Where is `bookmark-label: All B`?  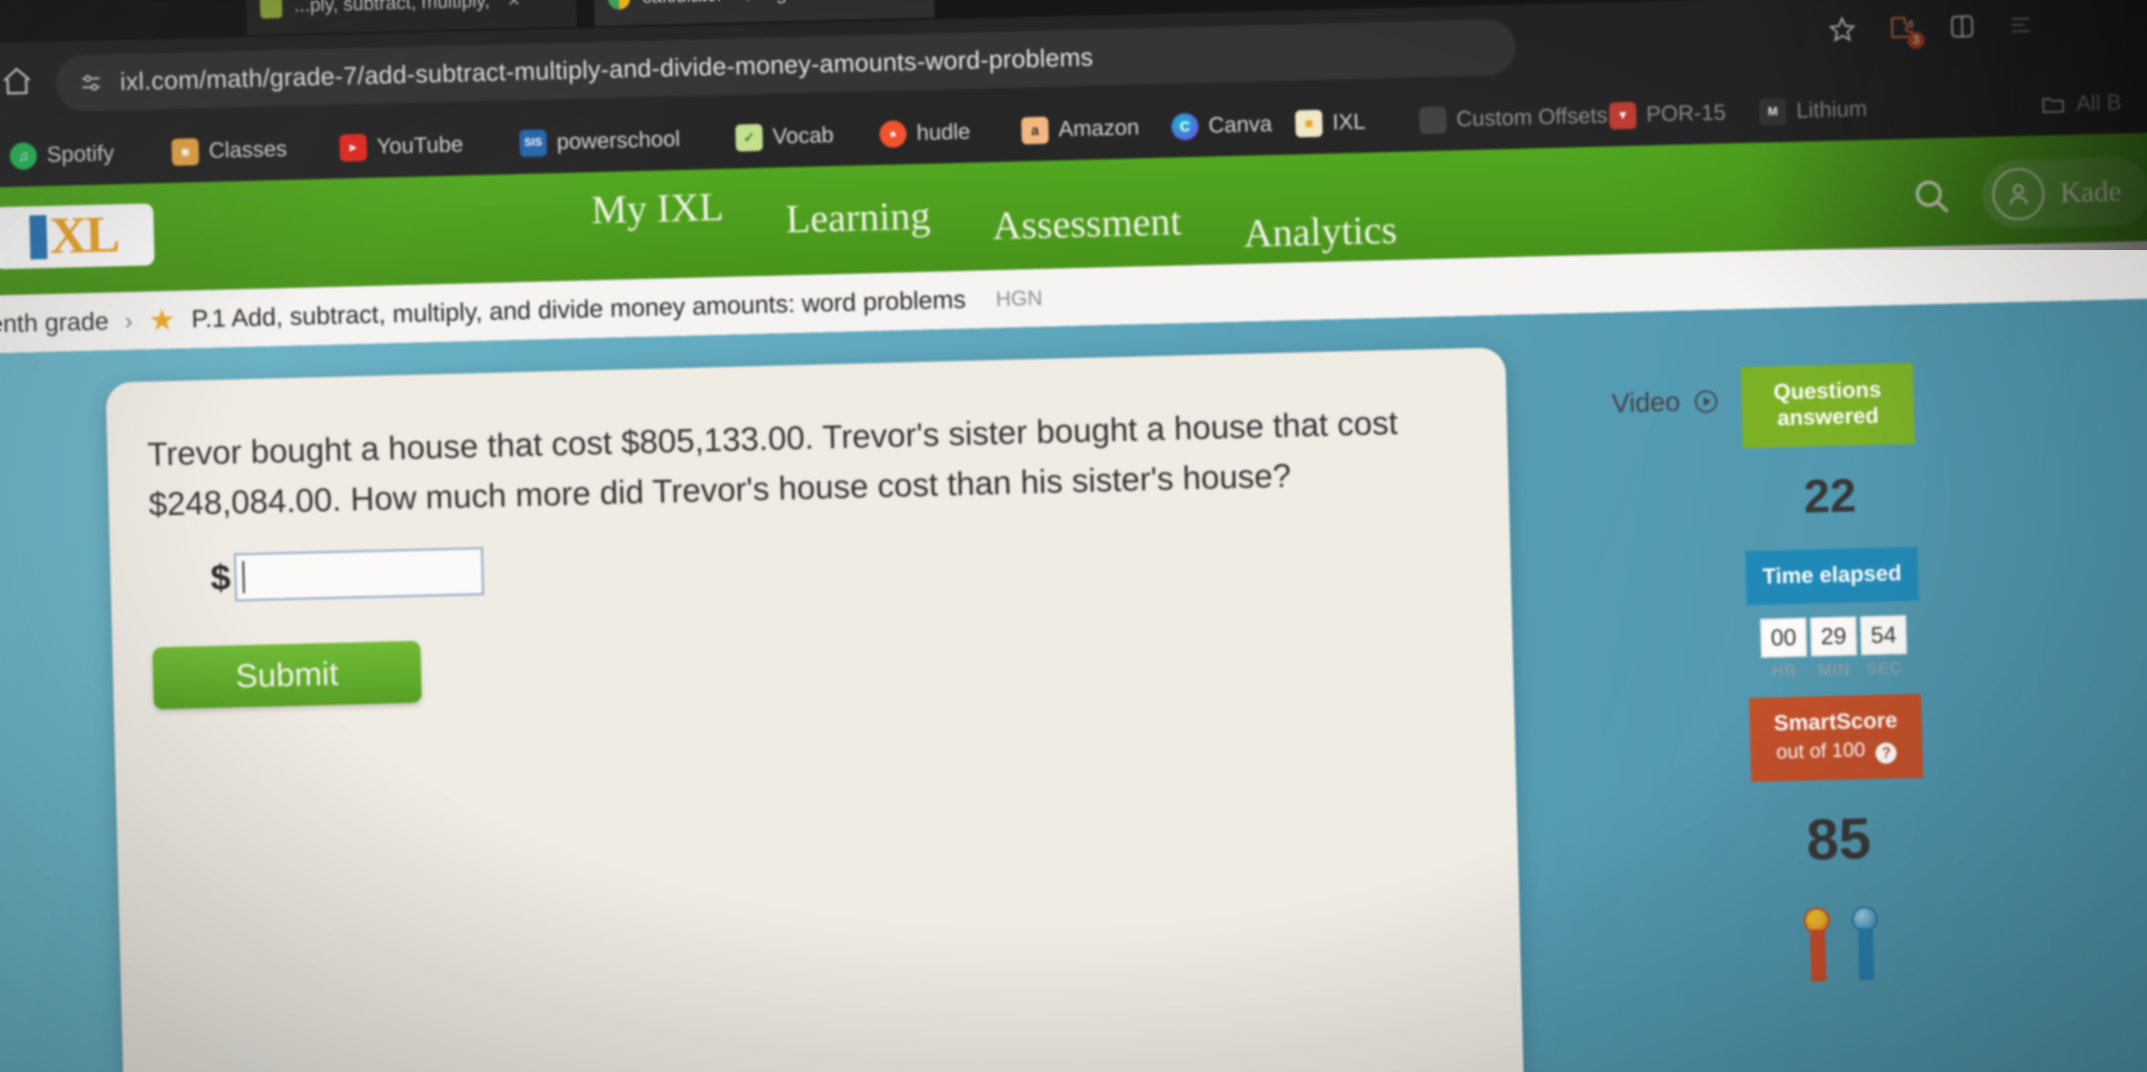 bookmark-label: All B is located at coordinates (2098, 102).